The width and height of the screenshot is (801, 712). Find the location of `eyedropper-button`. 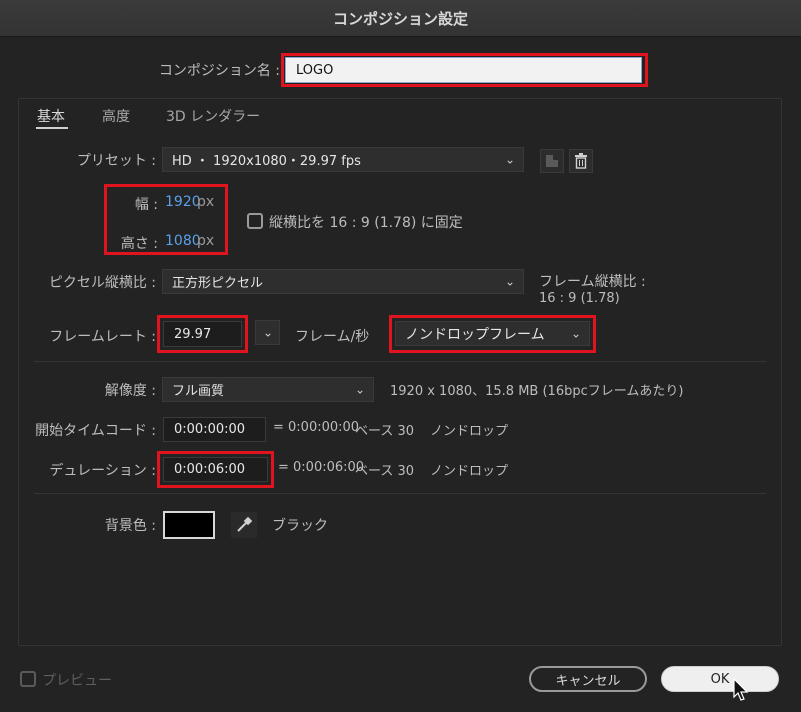

eyedropper-button is located at coordinates (244, 525).